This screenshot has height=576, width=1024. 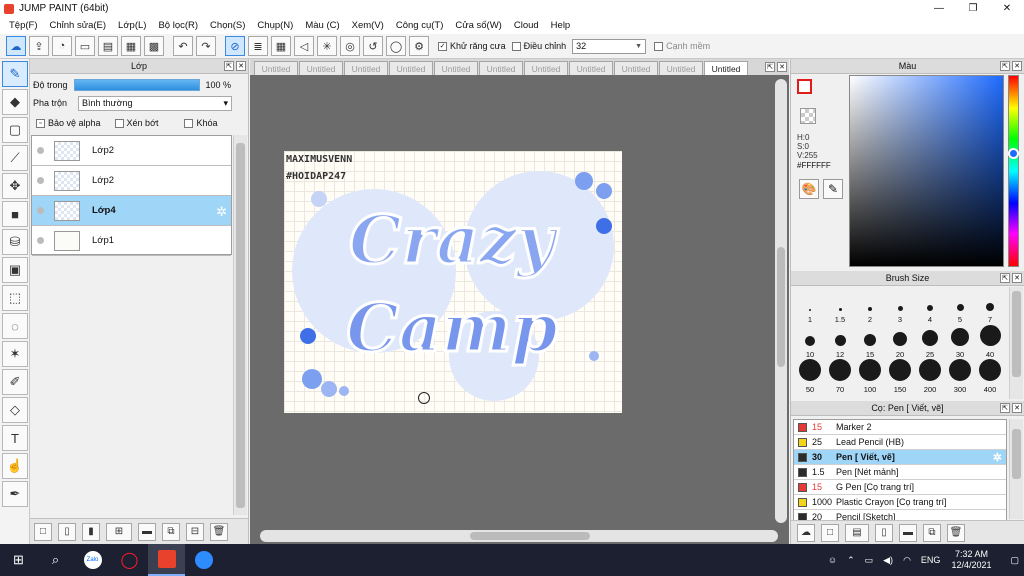 What do you see at coordinates (171, 531) in the screenshot?
I see `duplicate-layer-icon: ⧉` at bounding box center [171, 531].